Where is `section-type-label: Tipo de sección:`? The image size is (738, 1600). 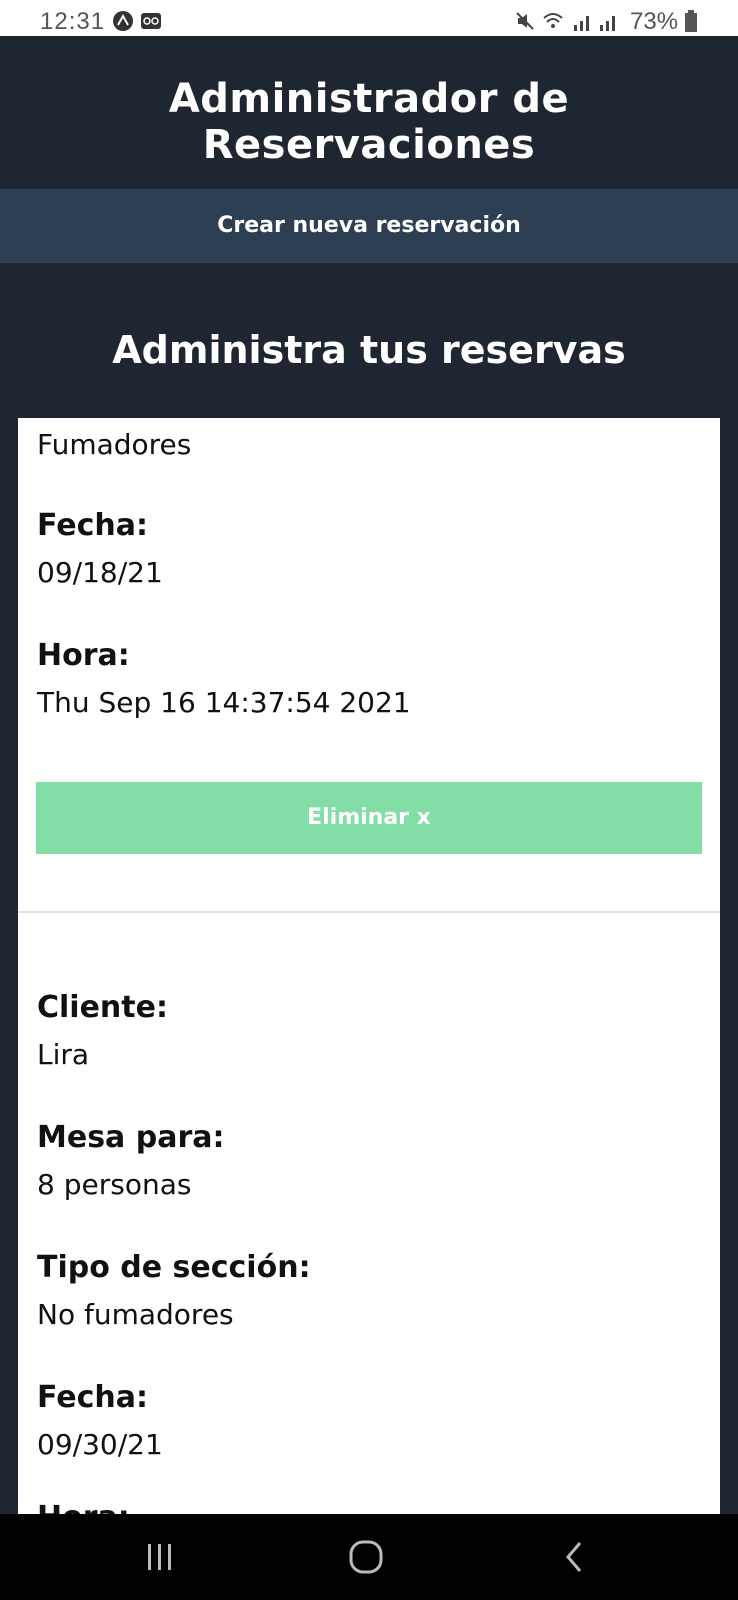 section-type-label: Tipo de sección: is located at coordinates (174, 1267).